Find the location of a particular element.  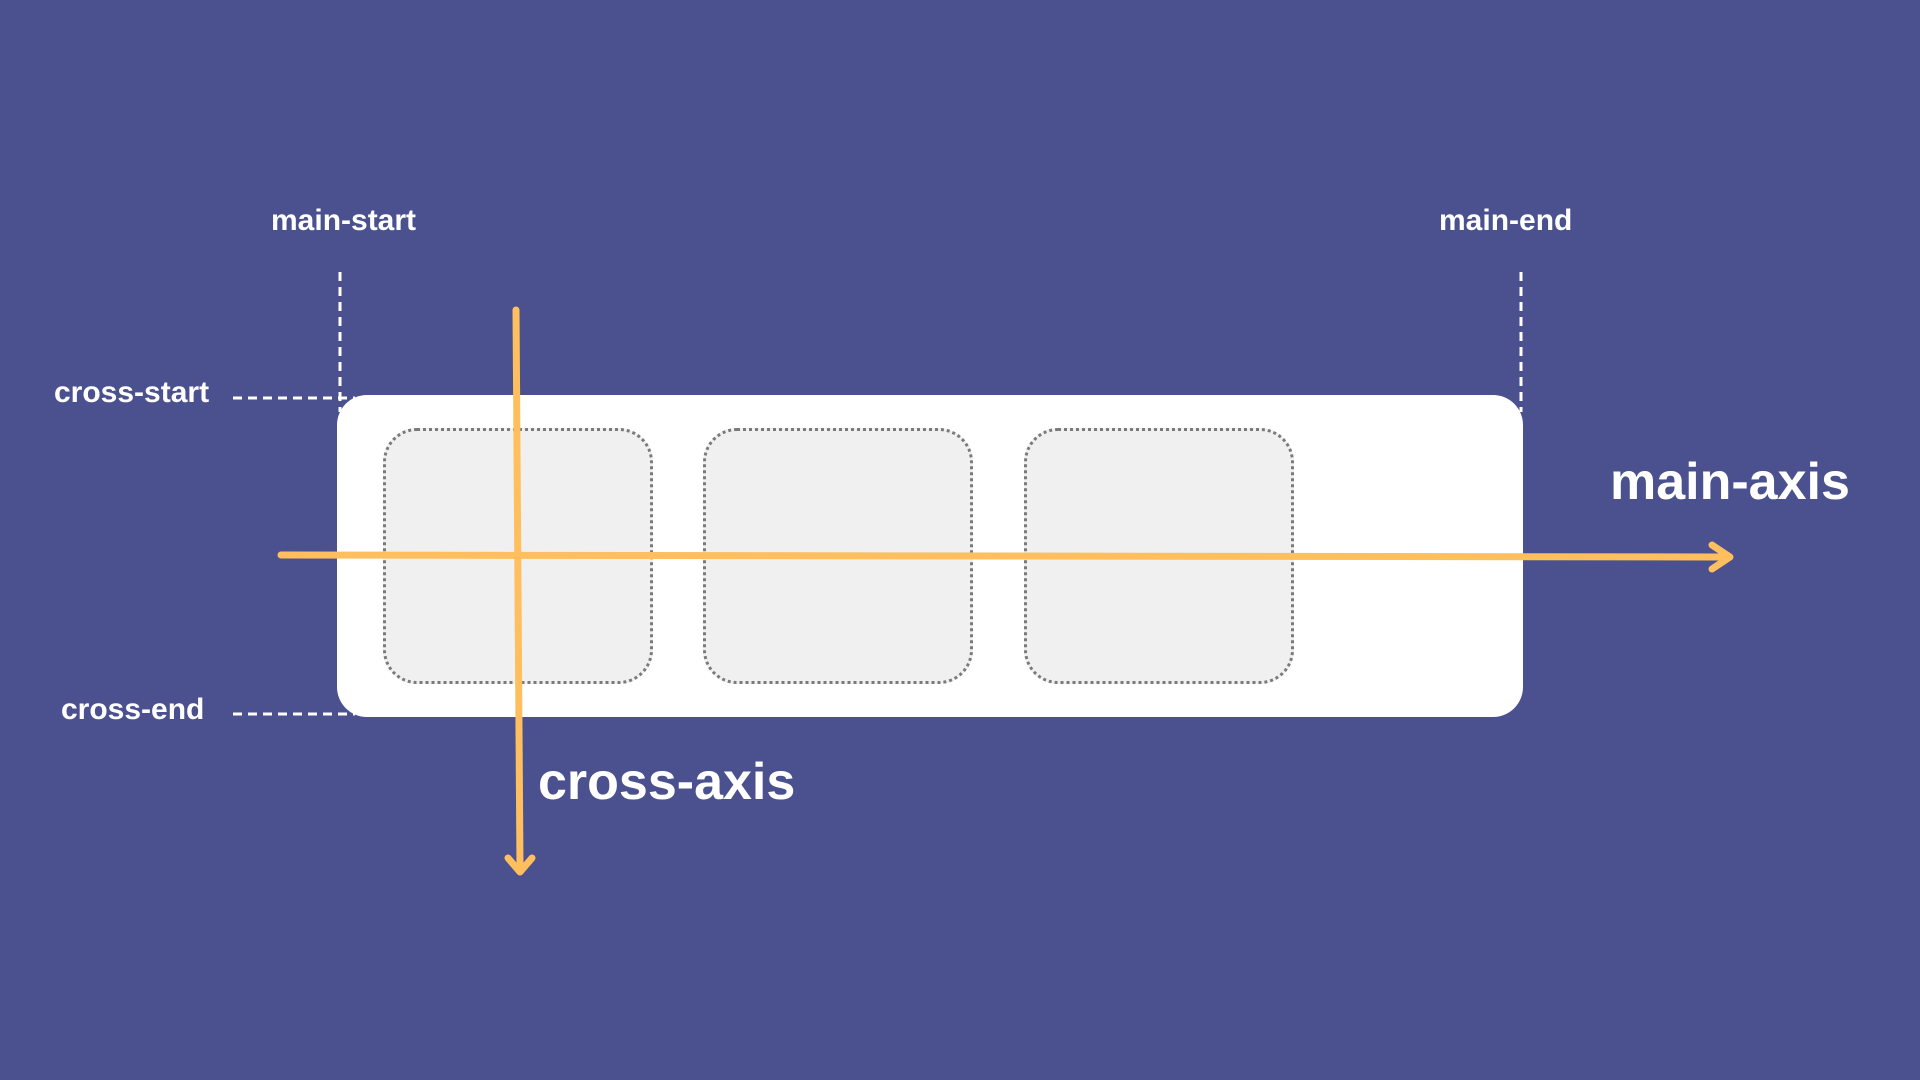

main-axis-label: main-axis is located at coordinates (1730, 482).